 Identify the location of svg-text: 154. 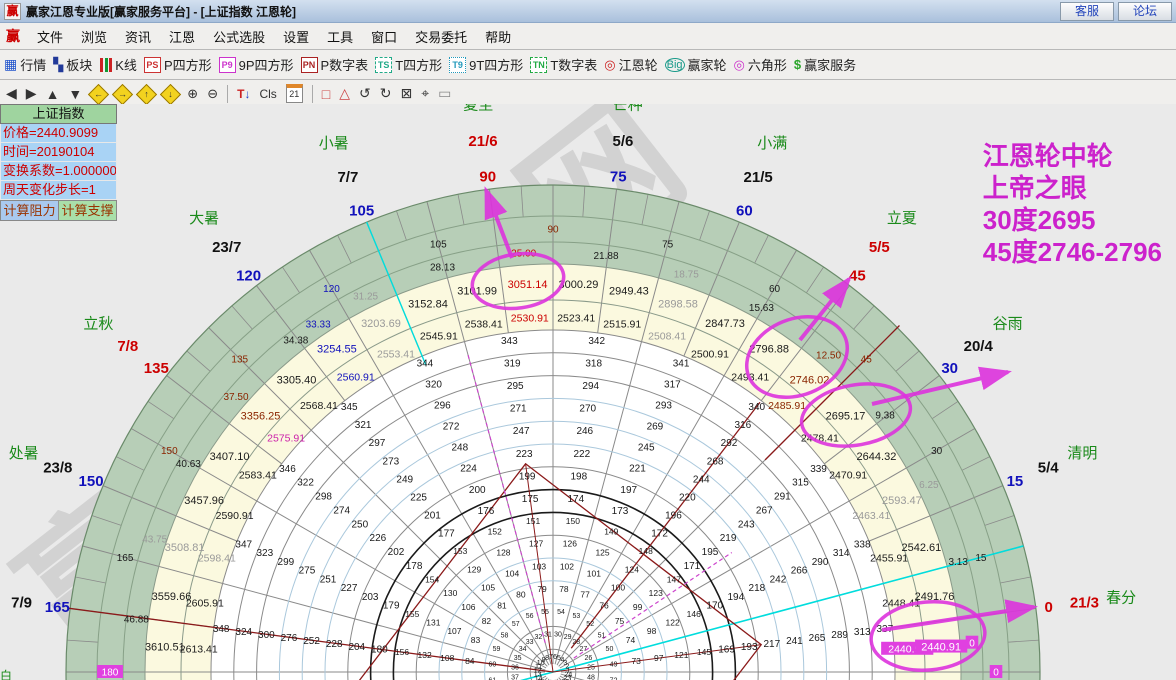
(432, 579).